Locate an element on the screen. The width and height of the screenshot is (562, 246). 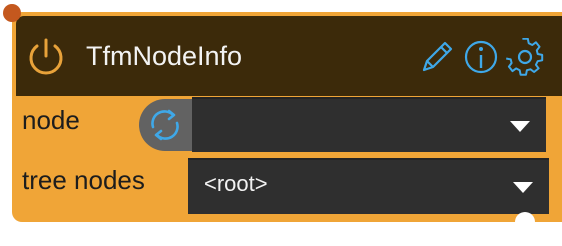
tree-nodes-select-value: <root> is located at coordinates (236, 183).